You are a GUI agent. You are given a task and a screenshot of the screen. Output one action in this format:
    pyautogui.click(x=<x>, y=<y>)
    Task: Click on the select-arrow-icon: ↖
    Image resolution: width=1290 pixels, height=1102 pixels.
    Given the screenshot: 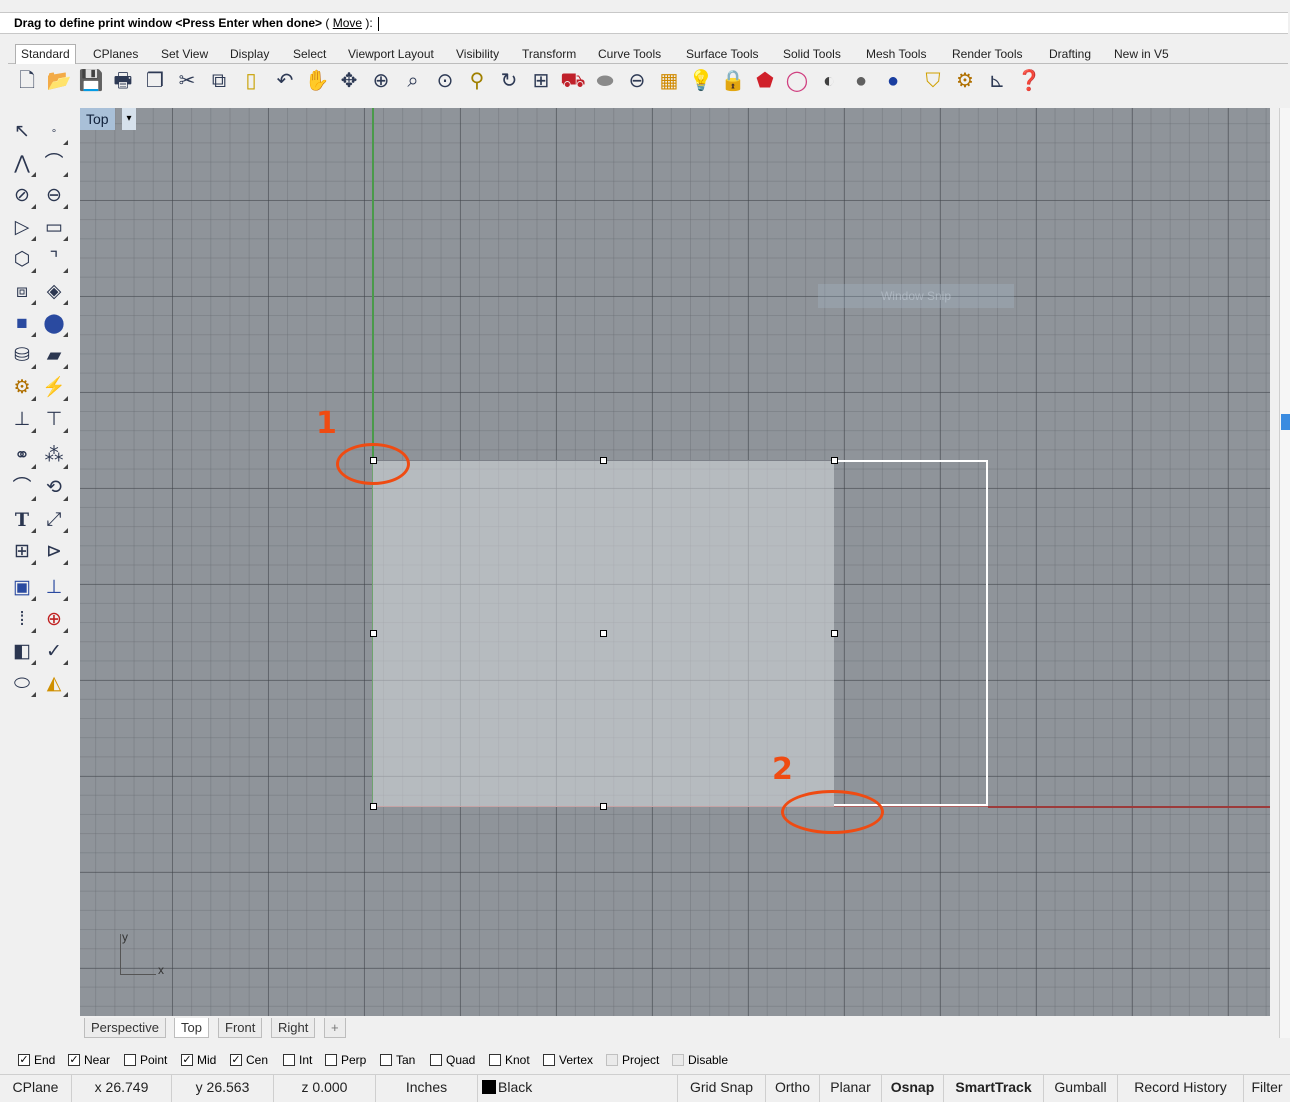 What is the action you would take?
    pyautogui.click(x=22, y=132)
    